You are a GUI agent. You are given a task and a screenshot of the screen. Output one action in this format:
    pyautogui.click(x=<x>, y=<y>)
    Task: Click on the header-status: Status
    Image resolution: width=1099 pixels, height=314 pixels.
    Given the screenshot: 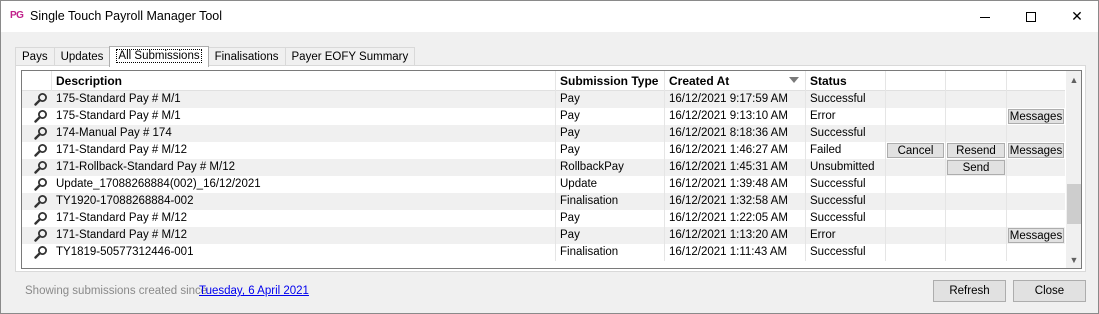 What is the action you would take?
    pyautogui.click(x=846, y=81)
    